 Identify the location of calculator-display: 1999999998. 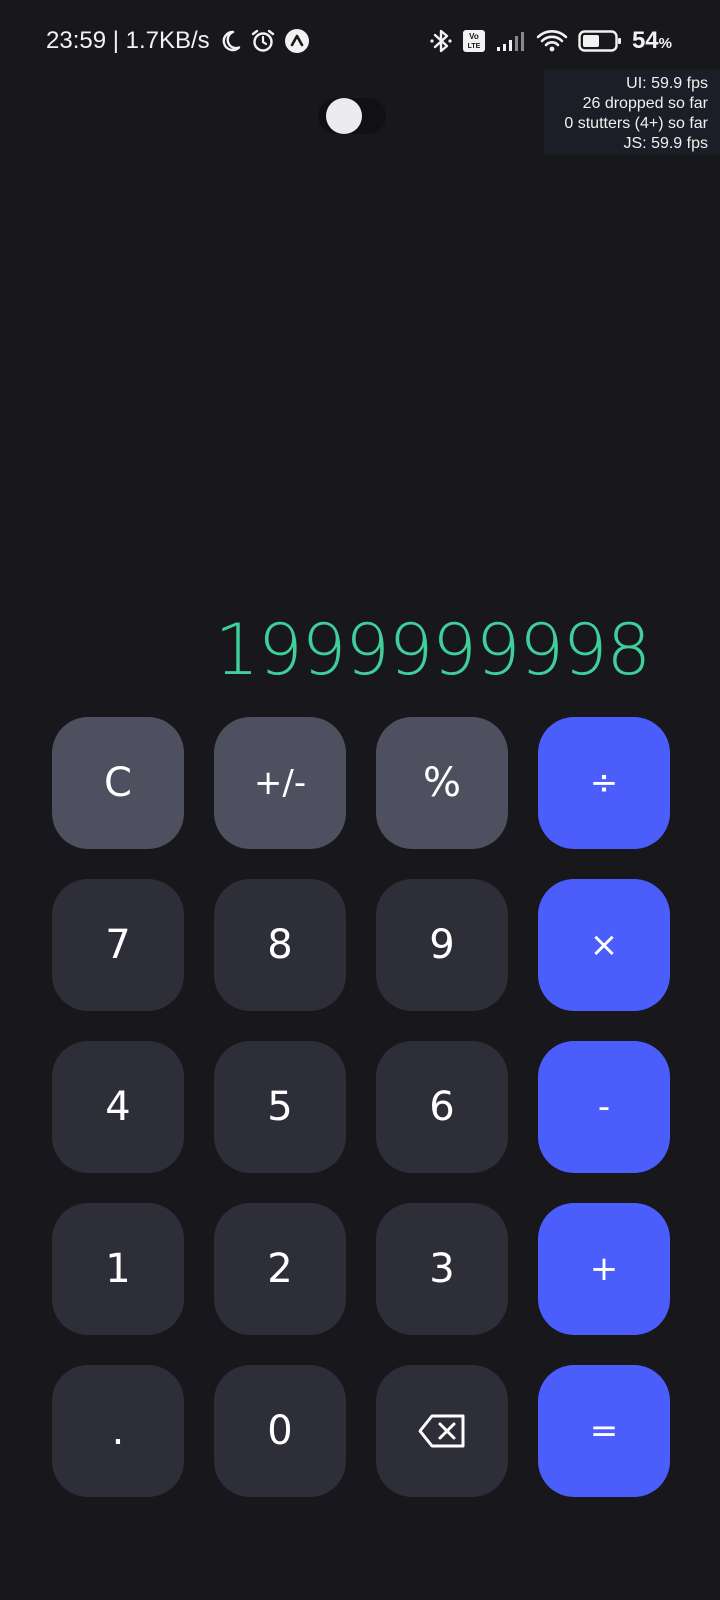
(432, 650).